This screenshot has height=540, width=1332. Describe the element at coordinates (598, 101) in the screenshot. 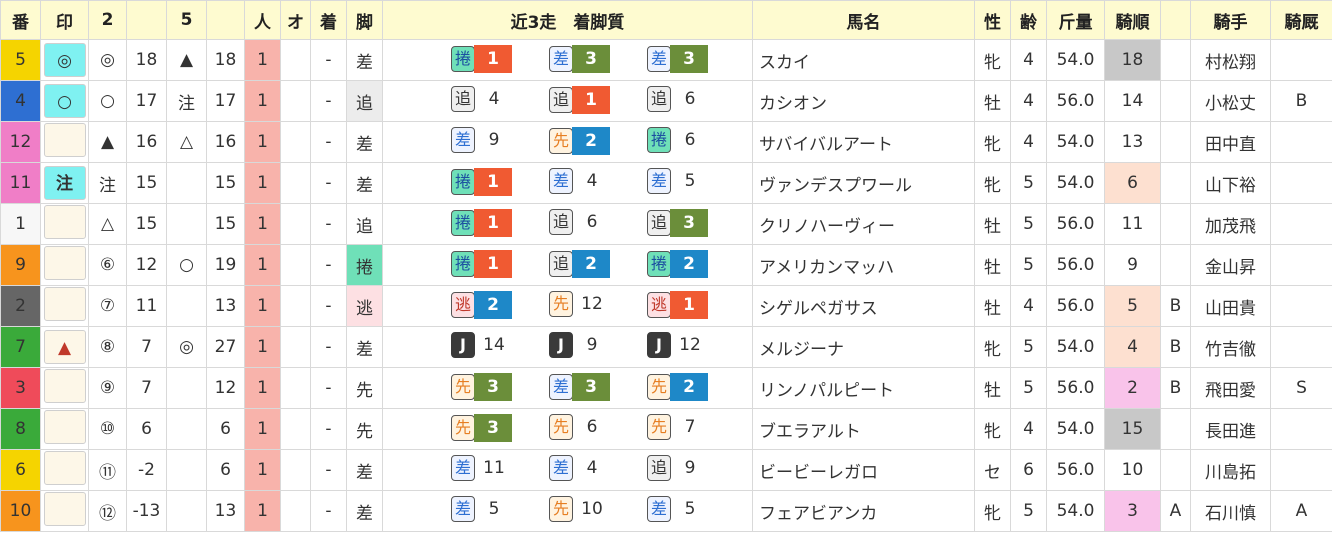

I see `recent-run-2: 追1` at that location.